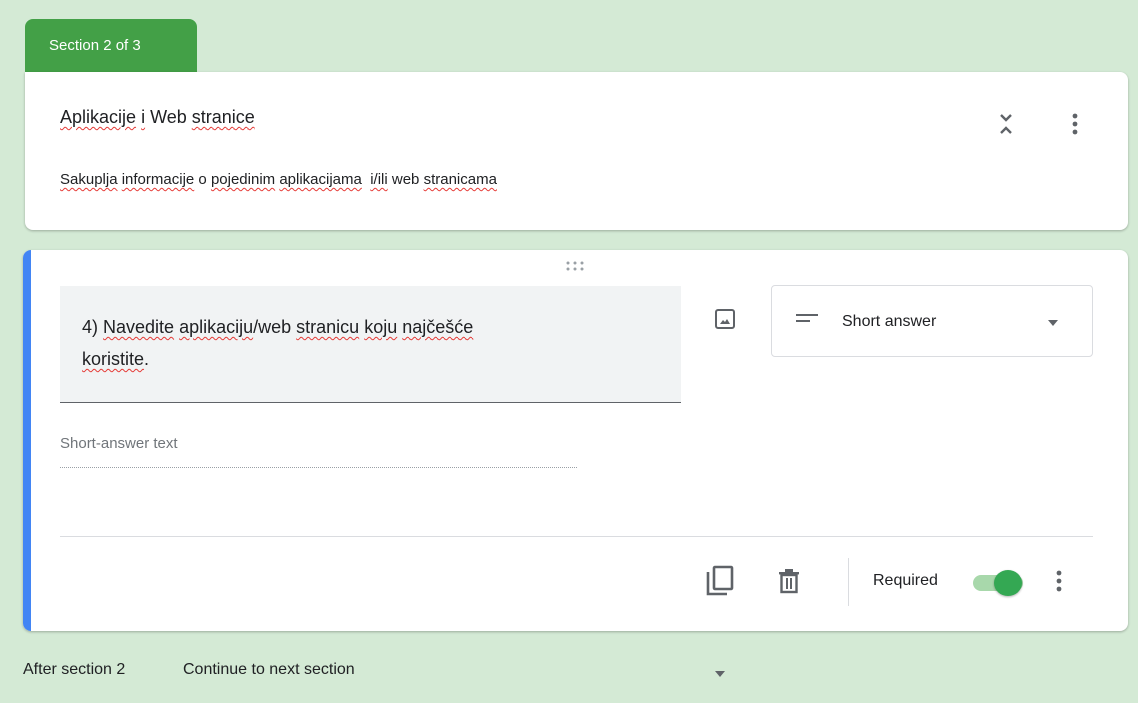 The image size is (1138, 703). What do you see at coordinates (405, 179) in the screenshot?
I see `desc-word: web` at bounding box center [405, 179].